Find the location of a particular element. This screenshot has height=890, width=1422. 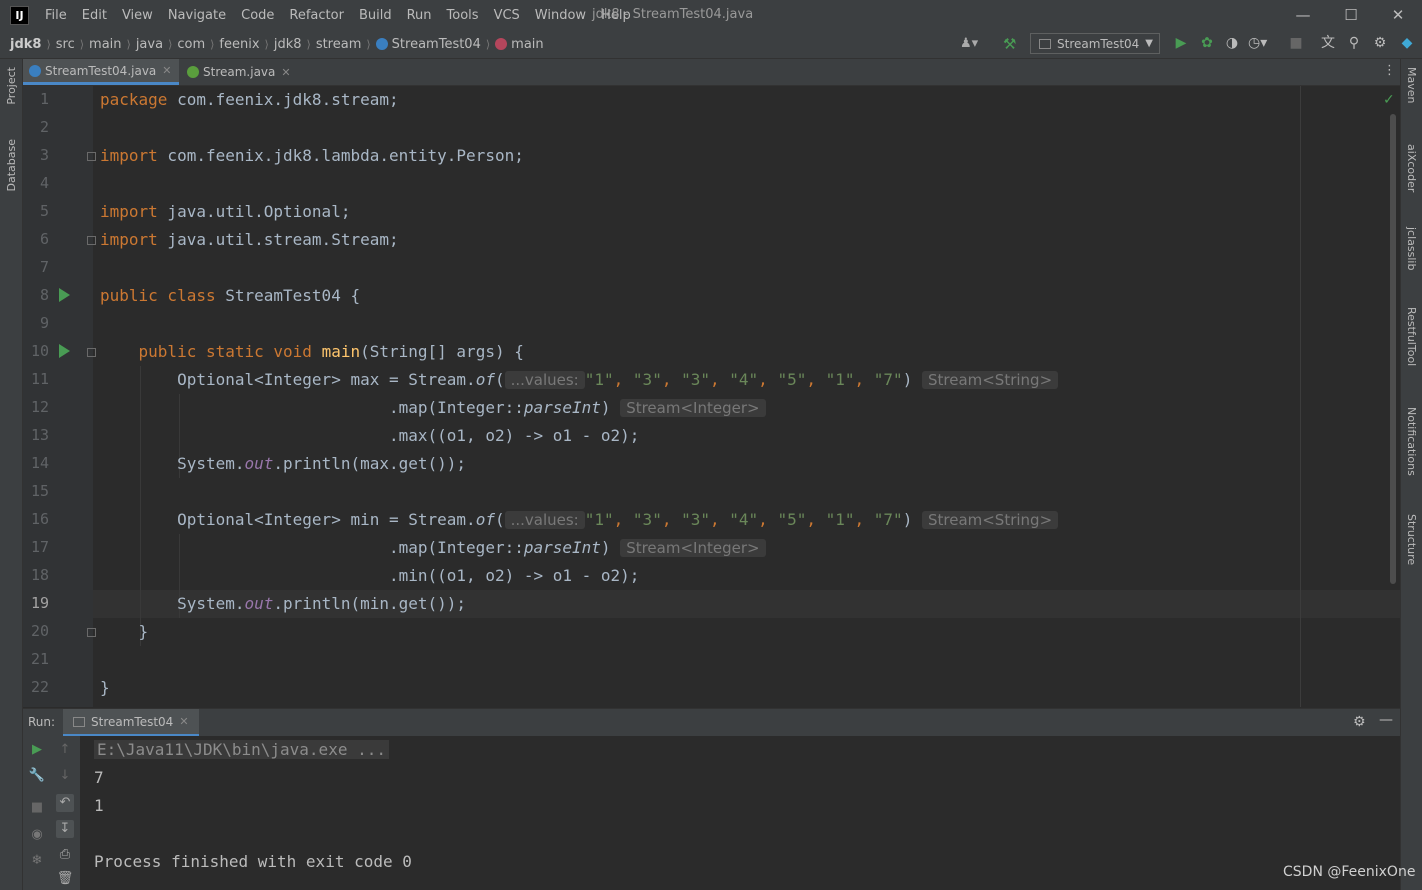

editor-scrollbar is located at coordinates (1393, 349).